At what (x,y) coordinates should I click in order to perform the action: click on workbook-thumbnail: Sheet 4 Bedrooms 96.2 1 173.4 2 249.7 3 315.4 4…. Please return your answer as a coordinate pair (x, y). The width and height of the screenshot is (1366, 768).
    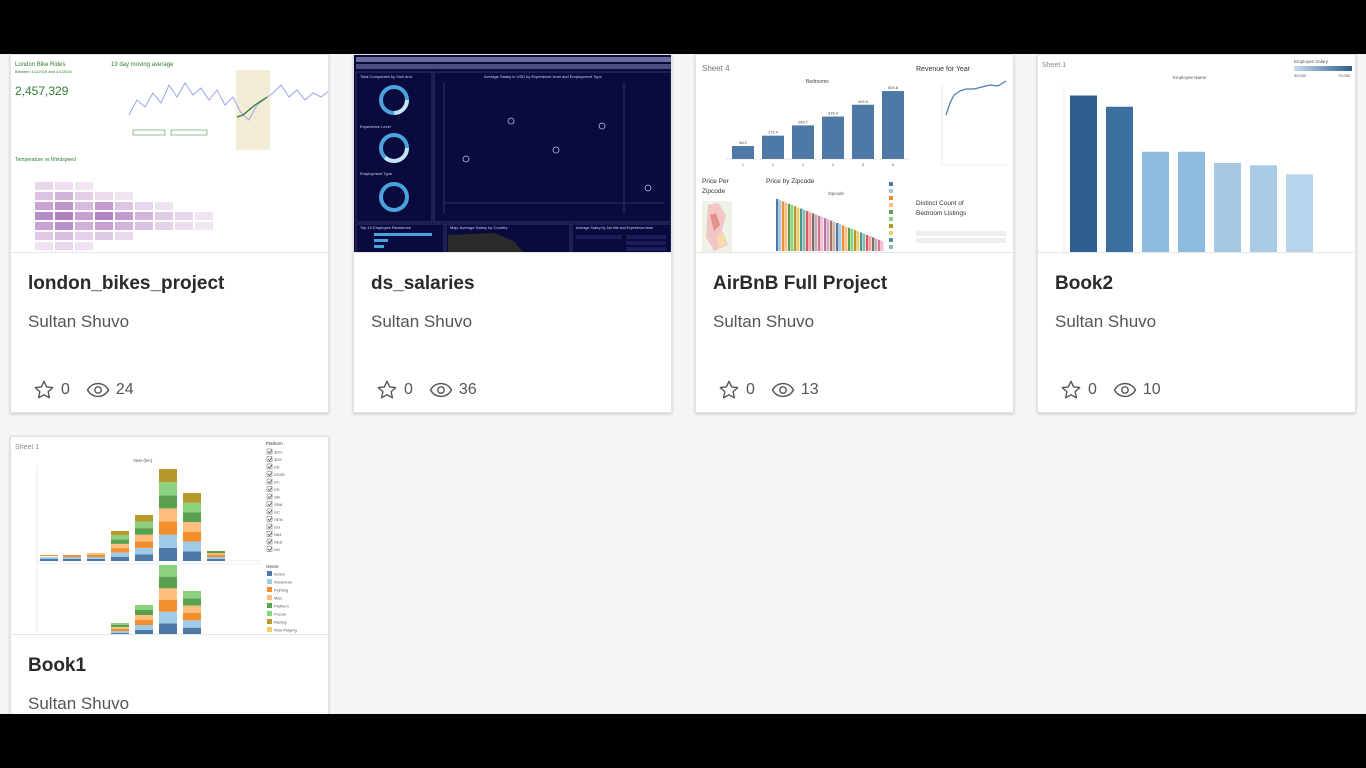
    Looking at the image, I should click on (854, 154).